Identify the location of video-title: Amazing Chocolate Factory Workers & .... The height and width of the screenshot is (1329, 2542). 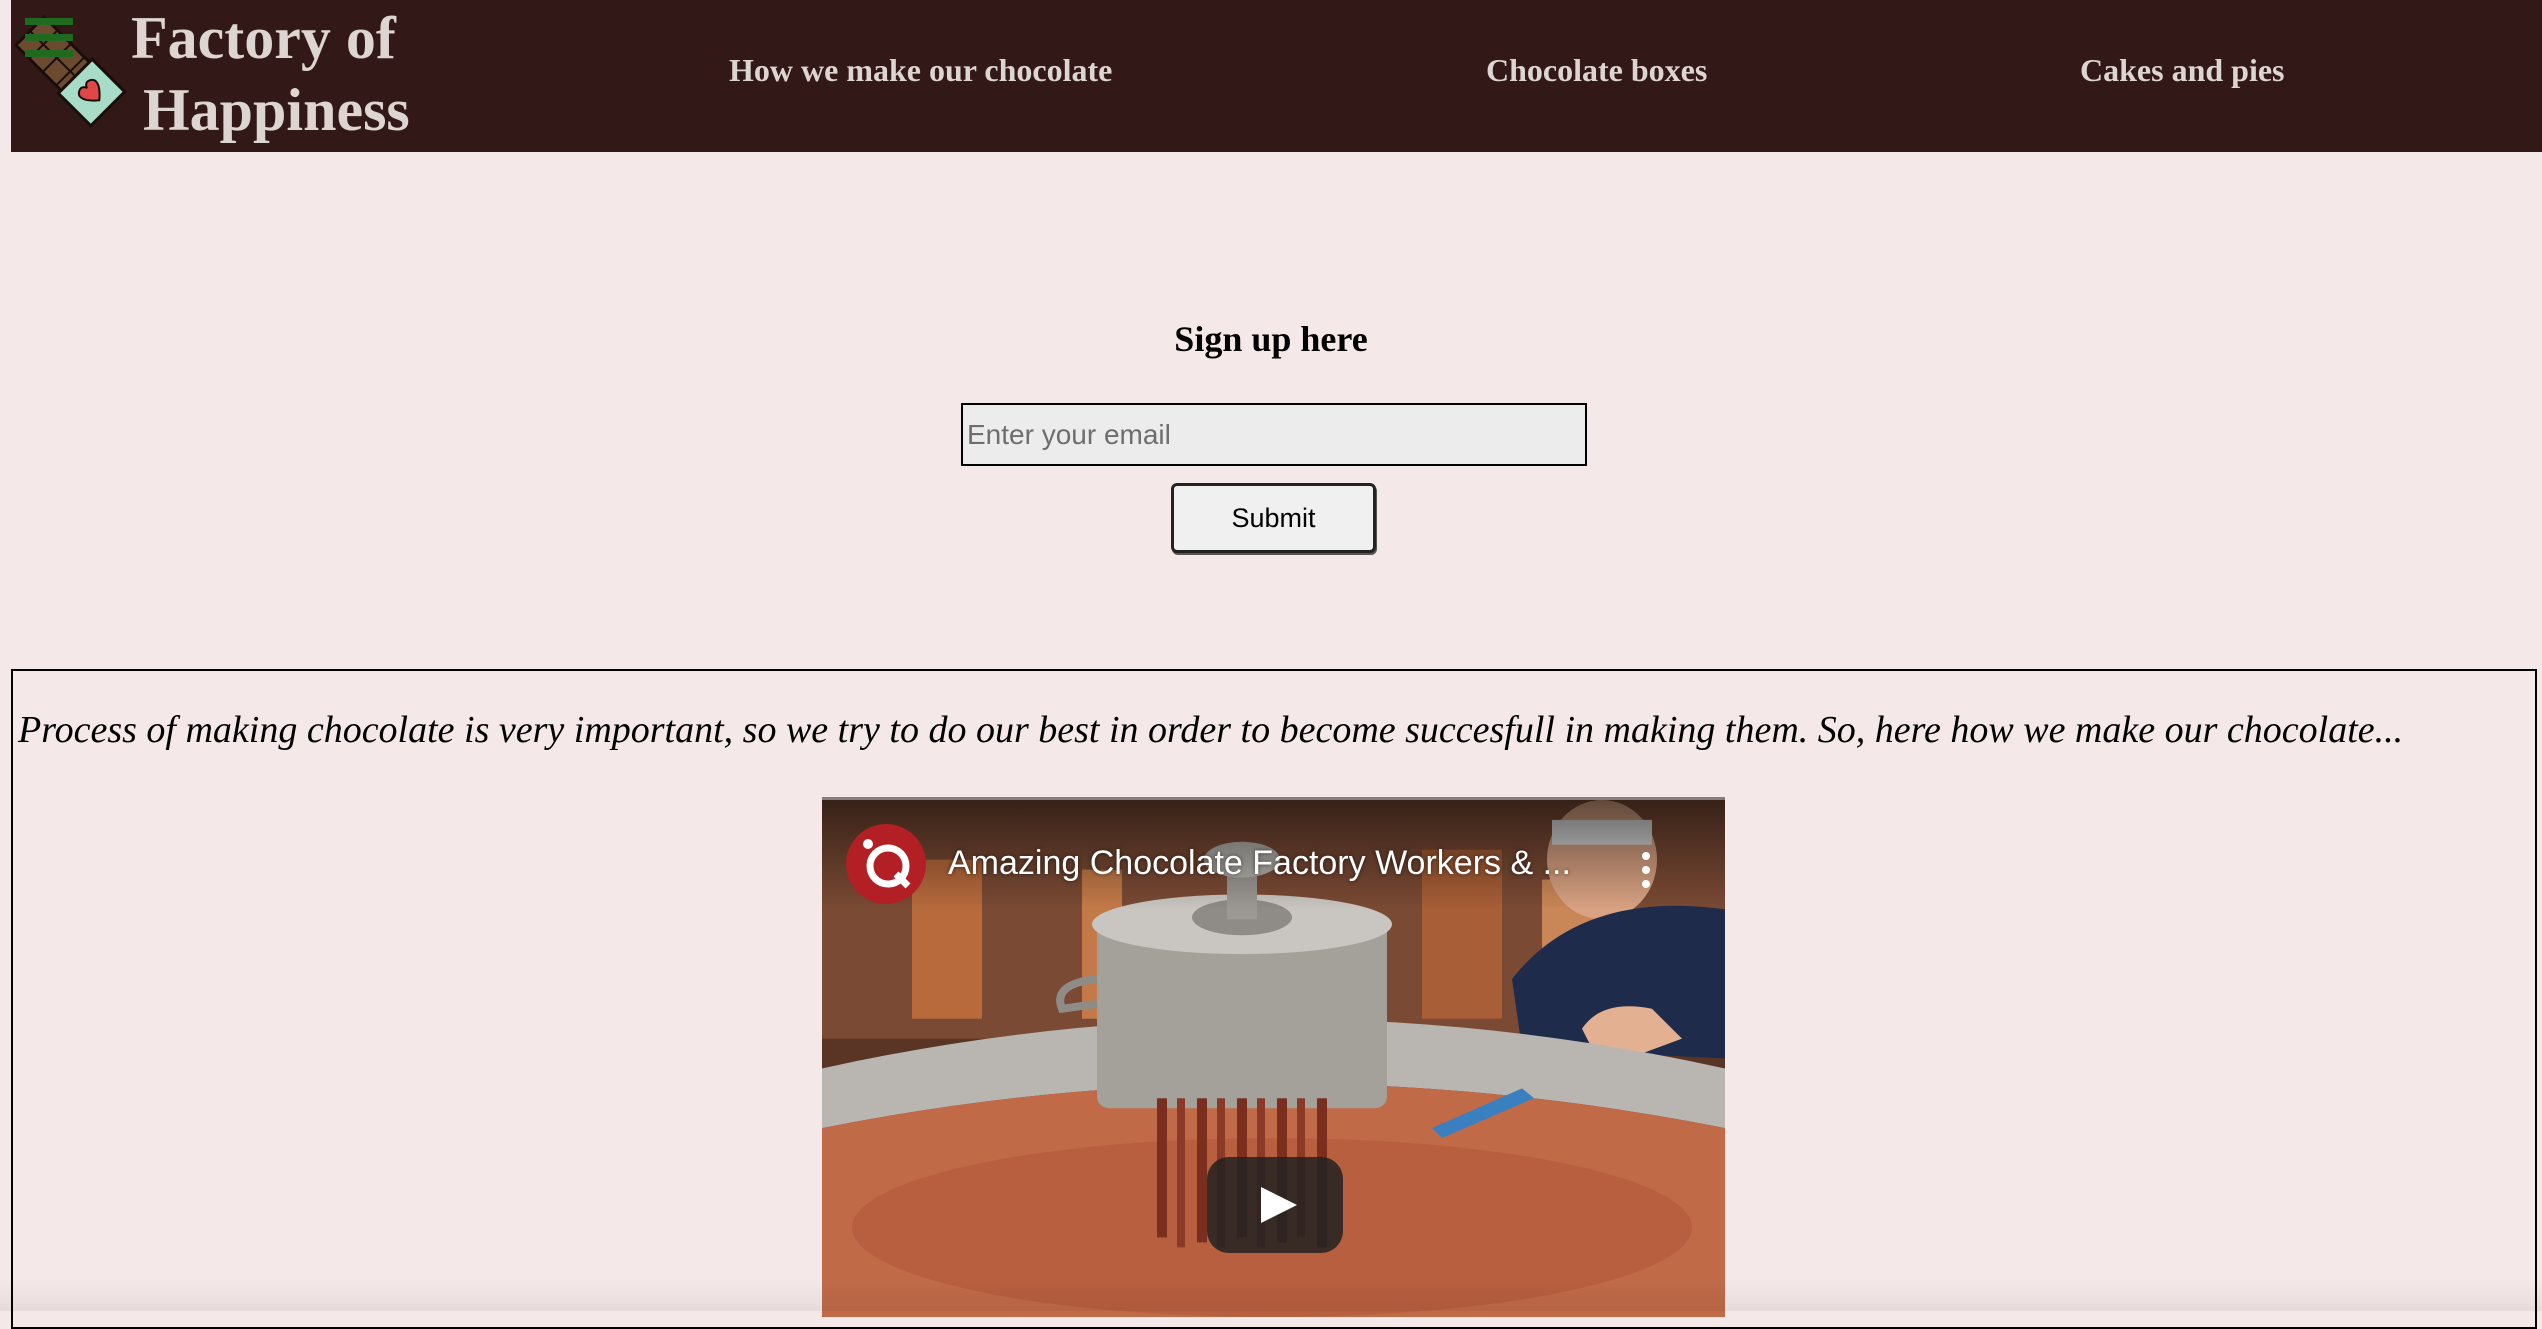
(1259, 863).